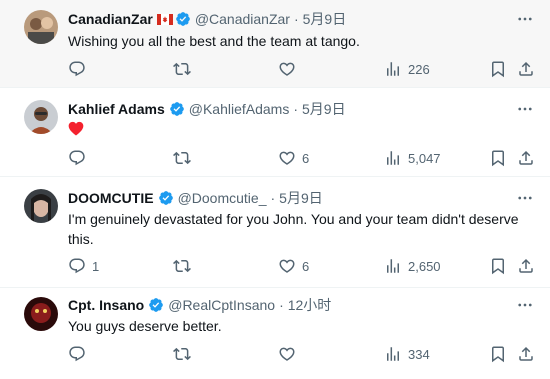 Image resolution: width=550 pixels, height=379 pixels. I want to click on display-name: Cpt. Insano, so click(106, 305).